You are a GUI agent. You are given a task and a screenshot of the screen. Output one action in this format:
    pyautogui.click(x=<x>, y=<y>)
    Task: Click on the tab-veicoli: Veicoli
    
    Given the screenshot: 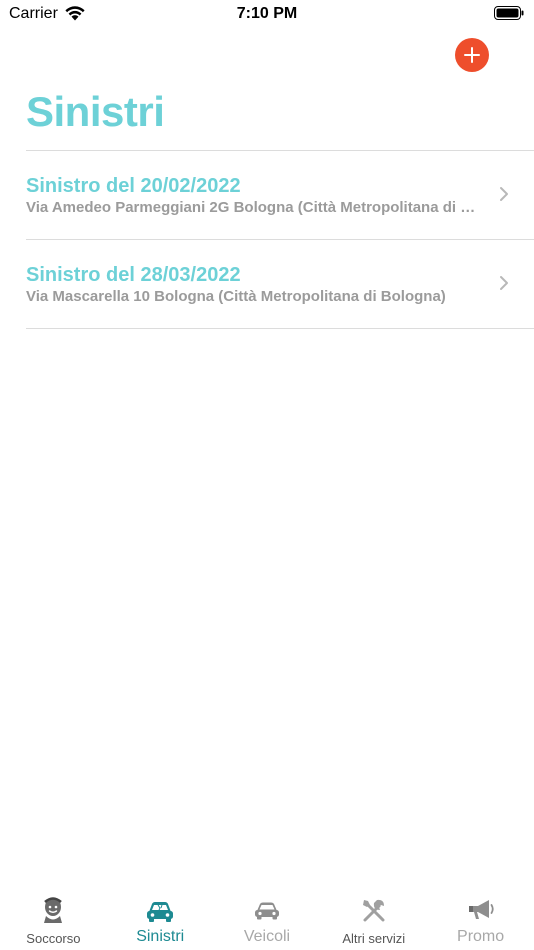 What is the action you would take?
    pyautogui.click(x=267, y=920)
    